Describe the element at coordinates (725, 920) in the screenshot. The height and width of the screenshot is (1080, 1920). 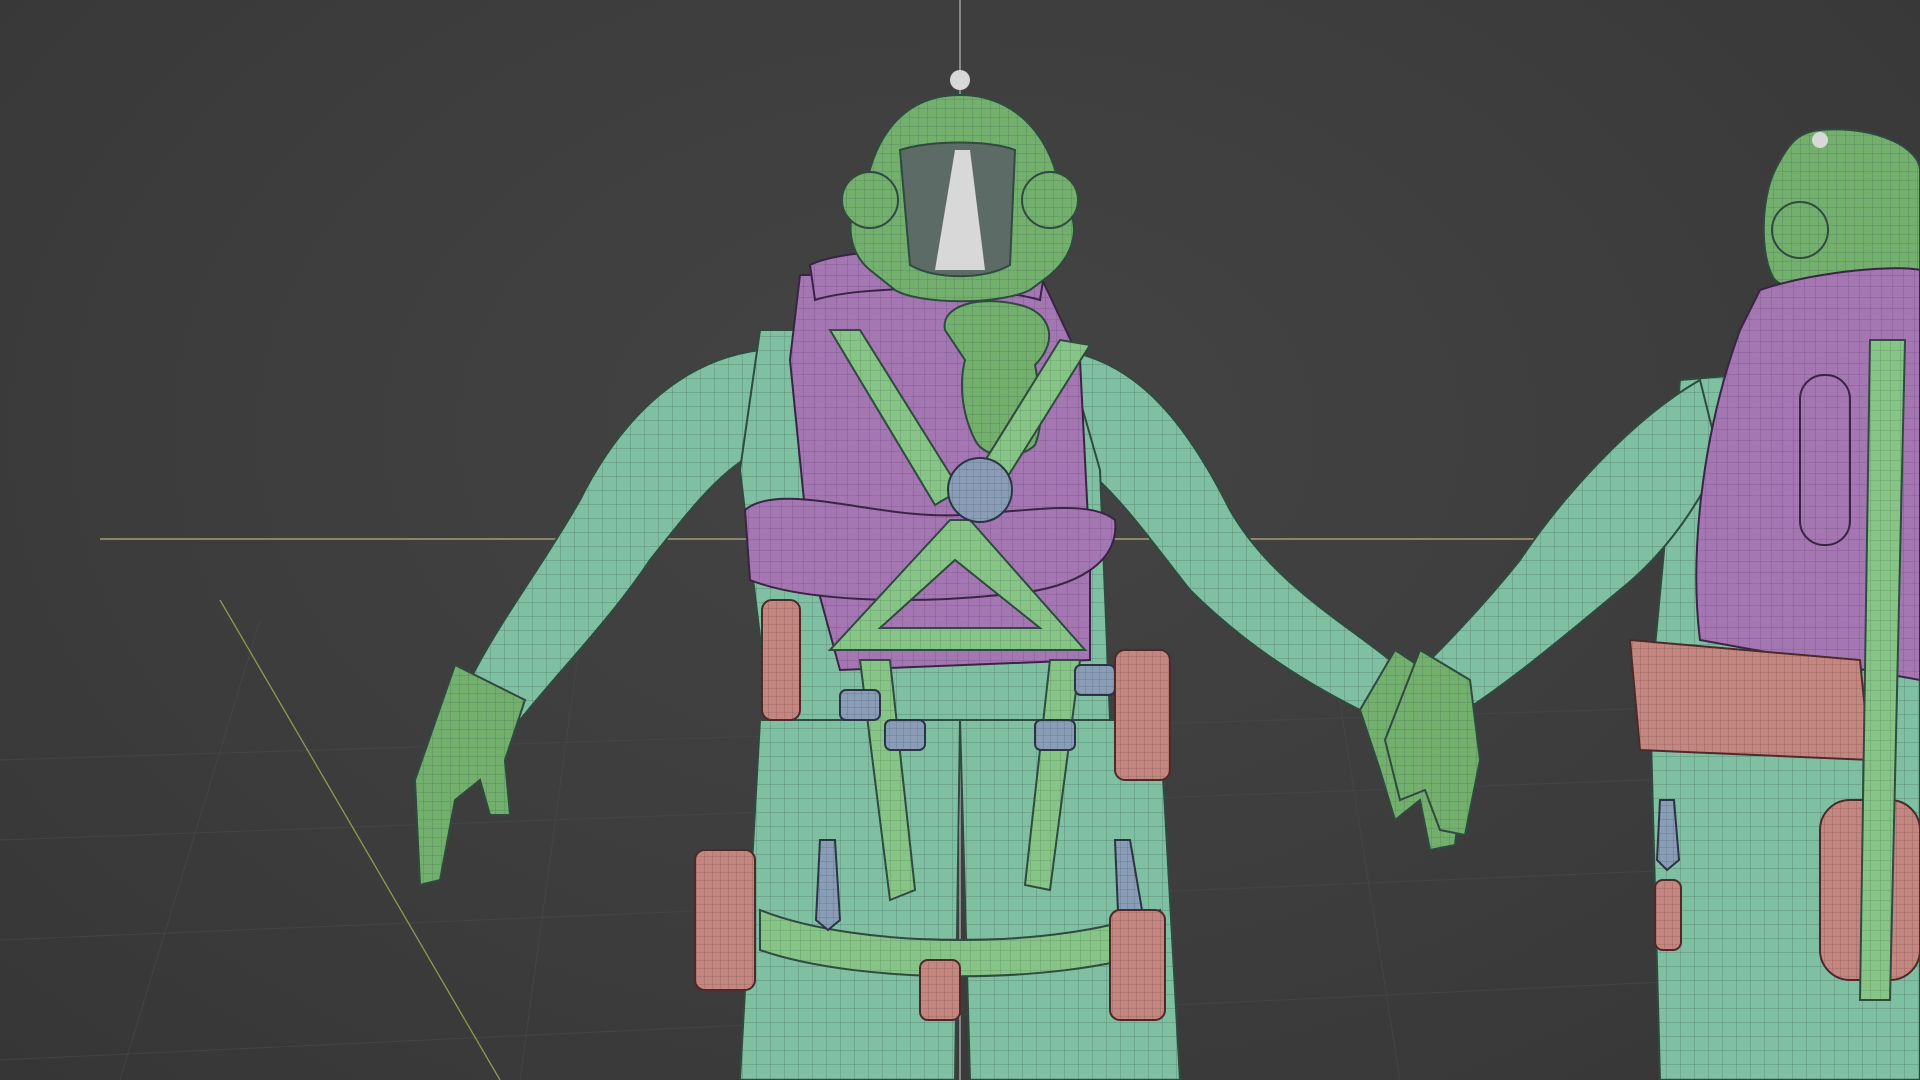
I see `pouch-left-thigh` at that location.